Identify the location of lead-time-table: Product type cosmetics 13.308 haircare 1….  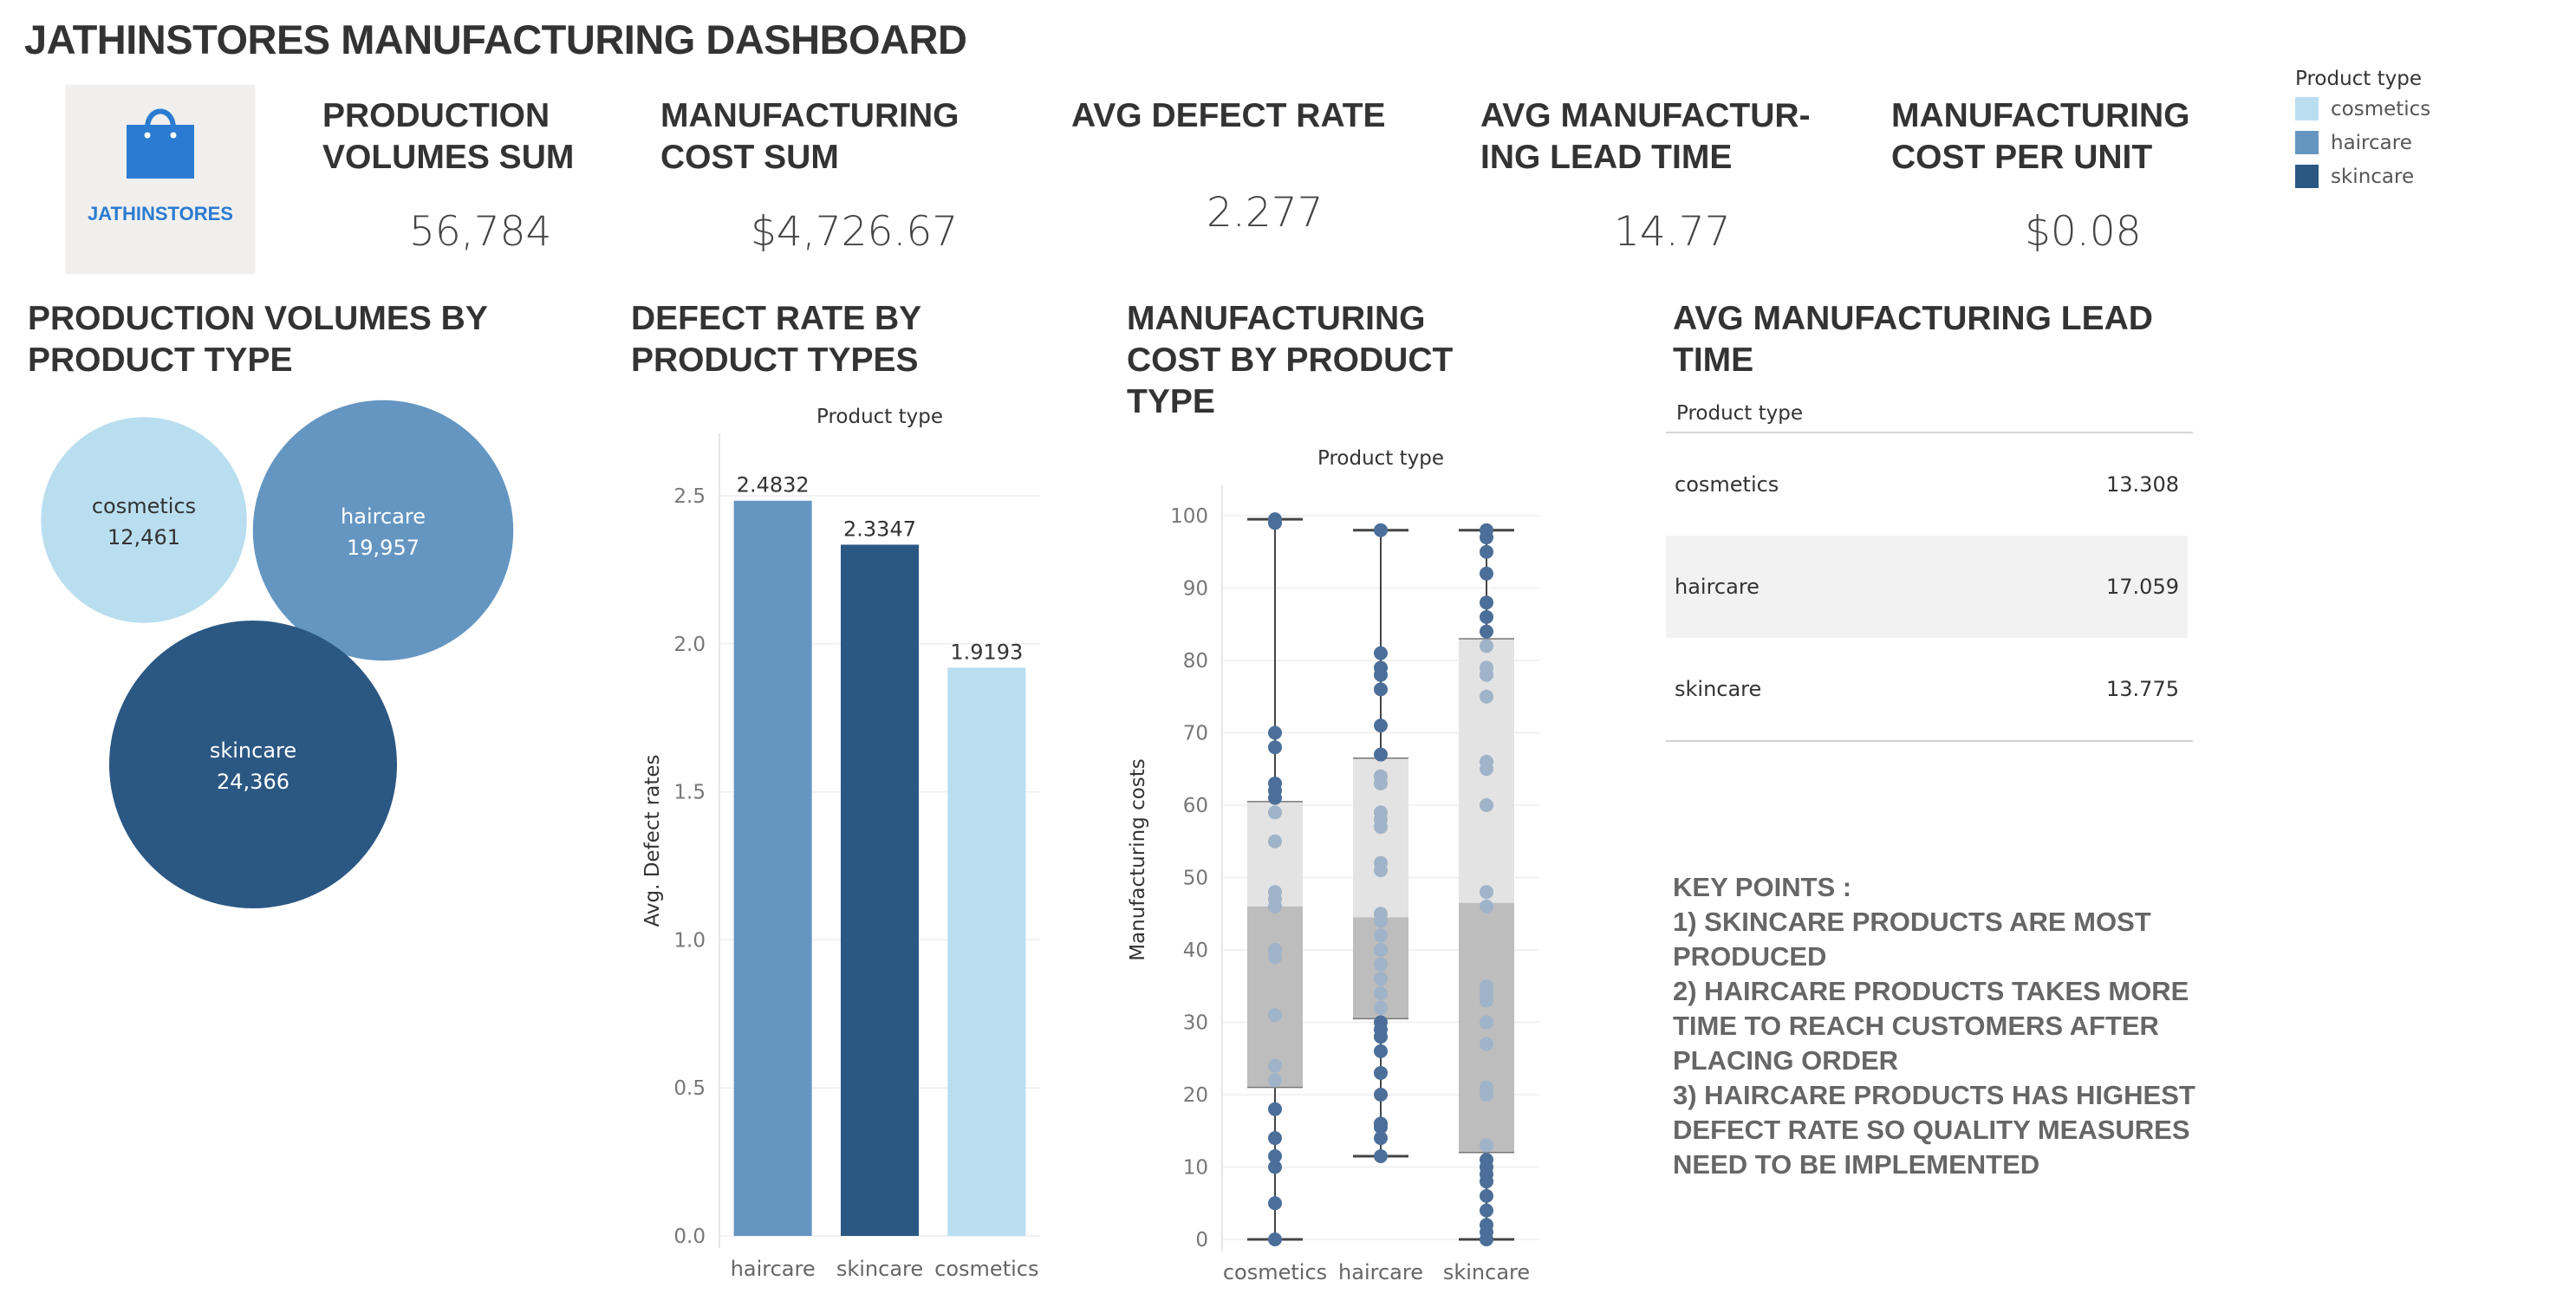
(1930, 572).